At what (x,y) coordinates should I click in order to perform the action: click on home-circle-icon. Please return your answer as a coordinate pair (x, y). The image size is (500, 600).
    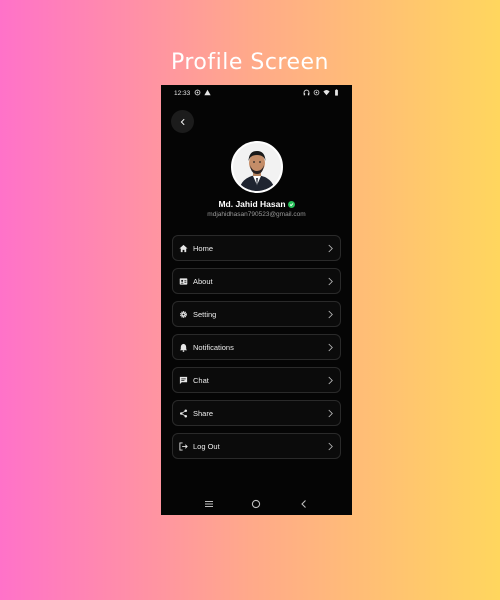
    Looking at the image, I should click on (256, 504).